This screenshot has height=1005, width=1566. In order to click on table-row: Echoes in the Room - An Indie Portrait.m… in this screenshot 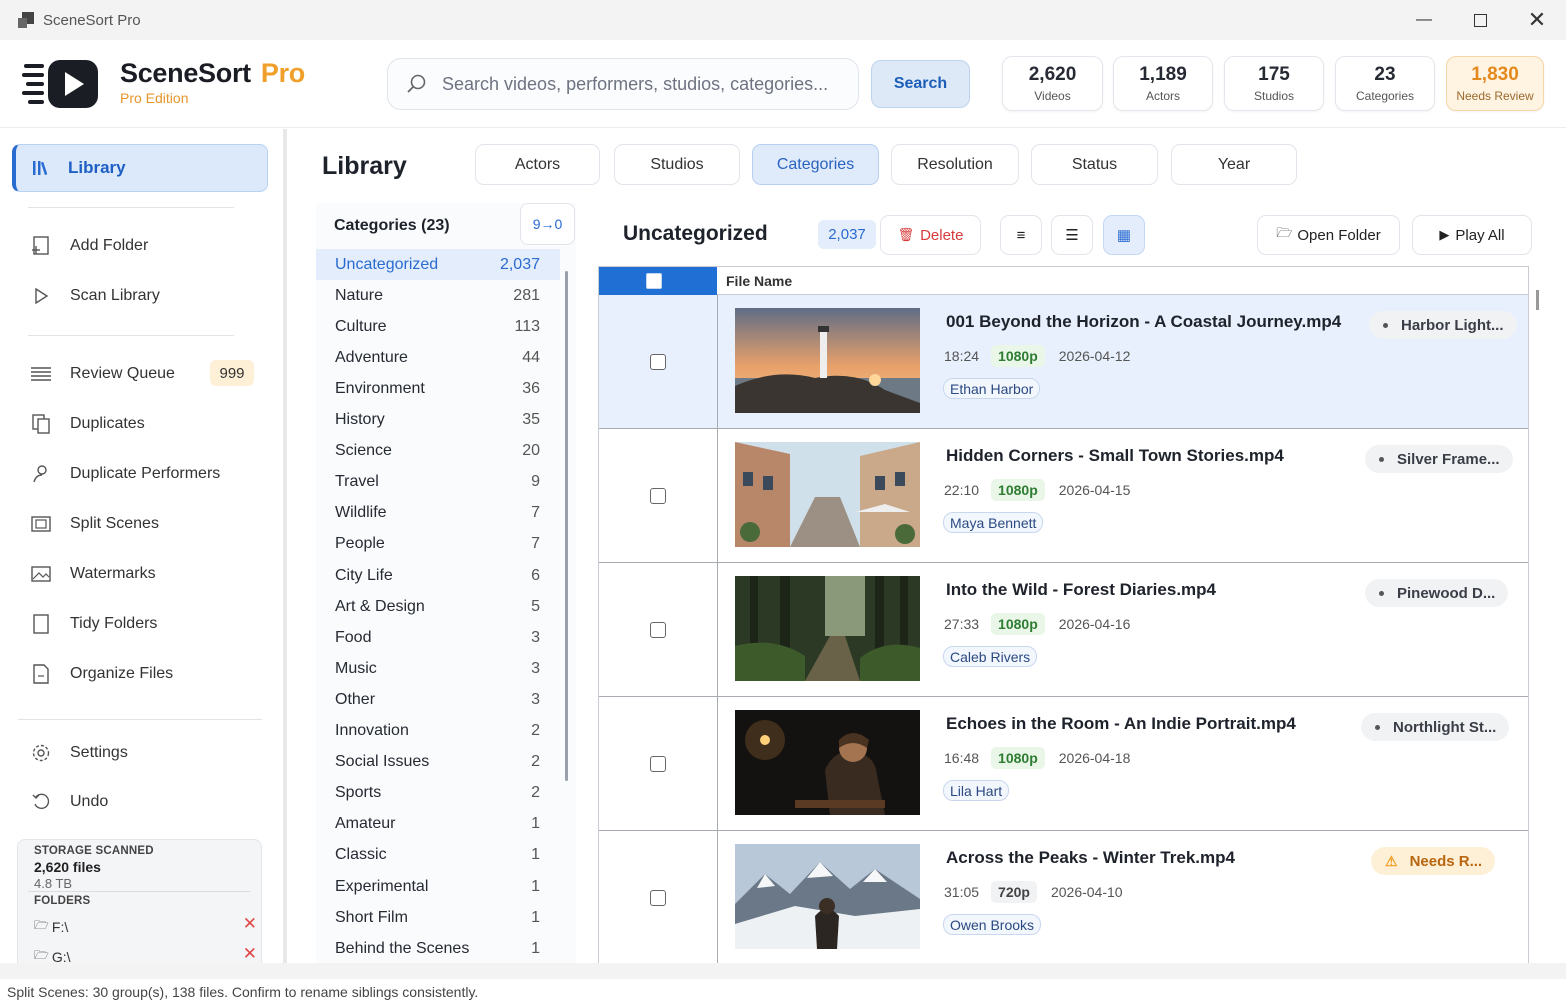, I will do `click(1063, 764)`.